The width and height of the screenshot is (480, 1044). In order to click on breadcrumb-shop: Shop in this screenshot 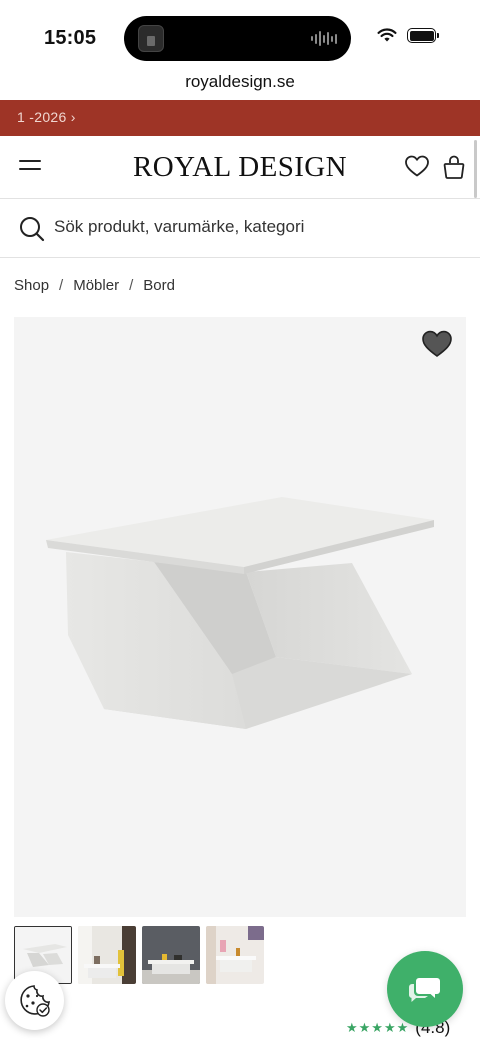, I will do `click(31, 285)`.